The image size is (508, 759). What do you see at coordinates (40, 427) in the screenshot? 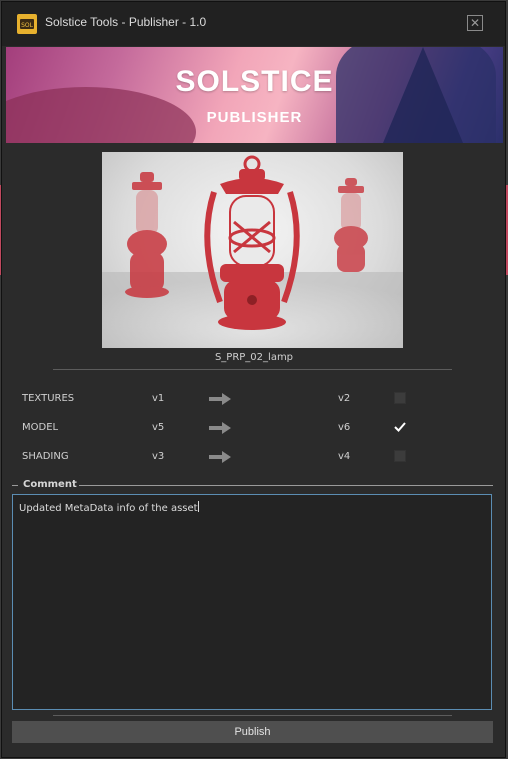
I see `component-name: MODEL` at bounding box center [40, 427].